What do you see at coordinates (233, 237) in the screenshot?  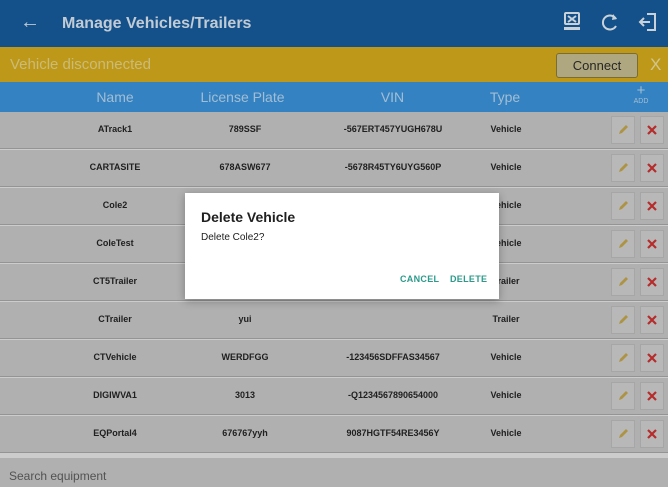 I see `dialog-message: Delete Cole2?` at bounding box center [233, 237].